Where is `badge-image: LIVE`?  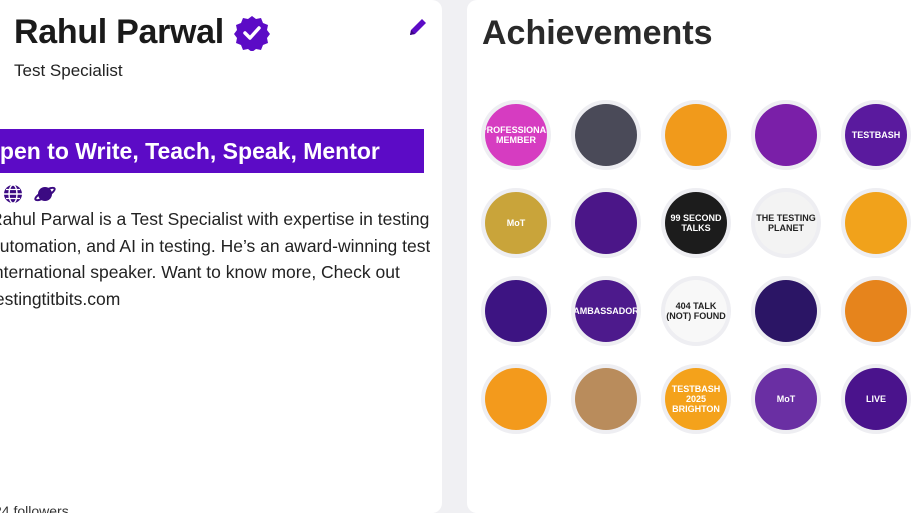 badge-image: LIVE is located at coordinates (876, 399).